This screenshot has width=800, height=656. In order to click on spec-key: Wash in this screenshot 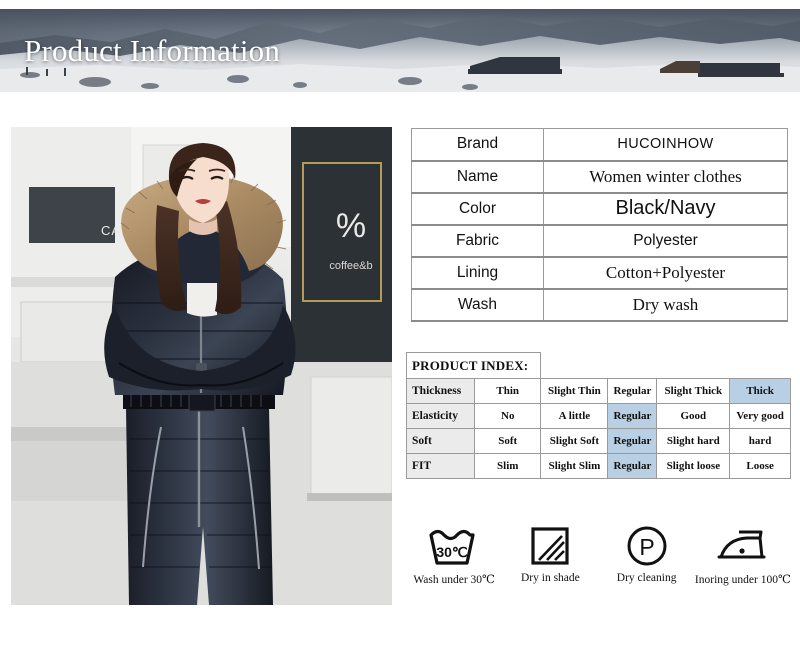, I will do `click(477, 304)`.